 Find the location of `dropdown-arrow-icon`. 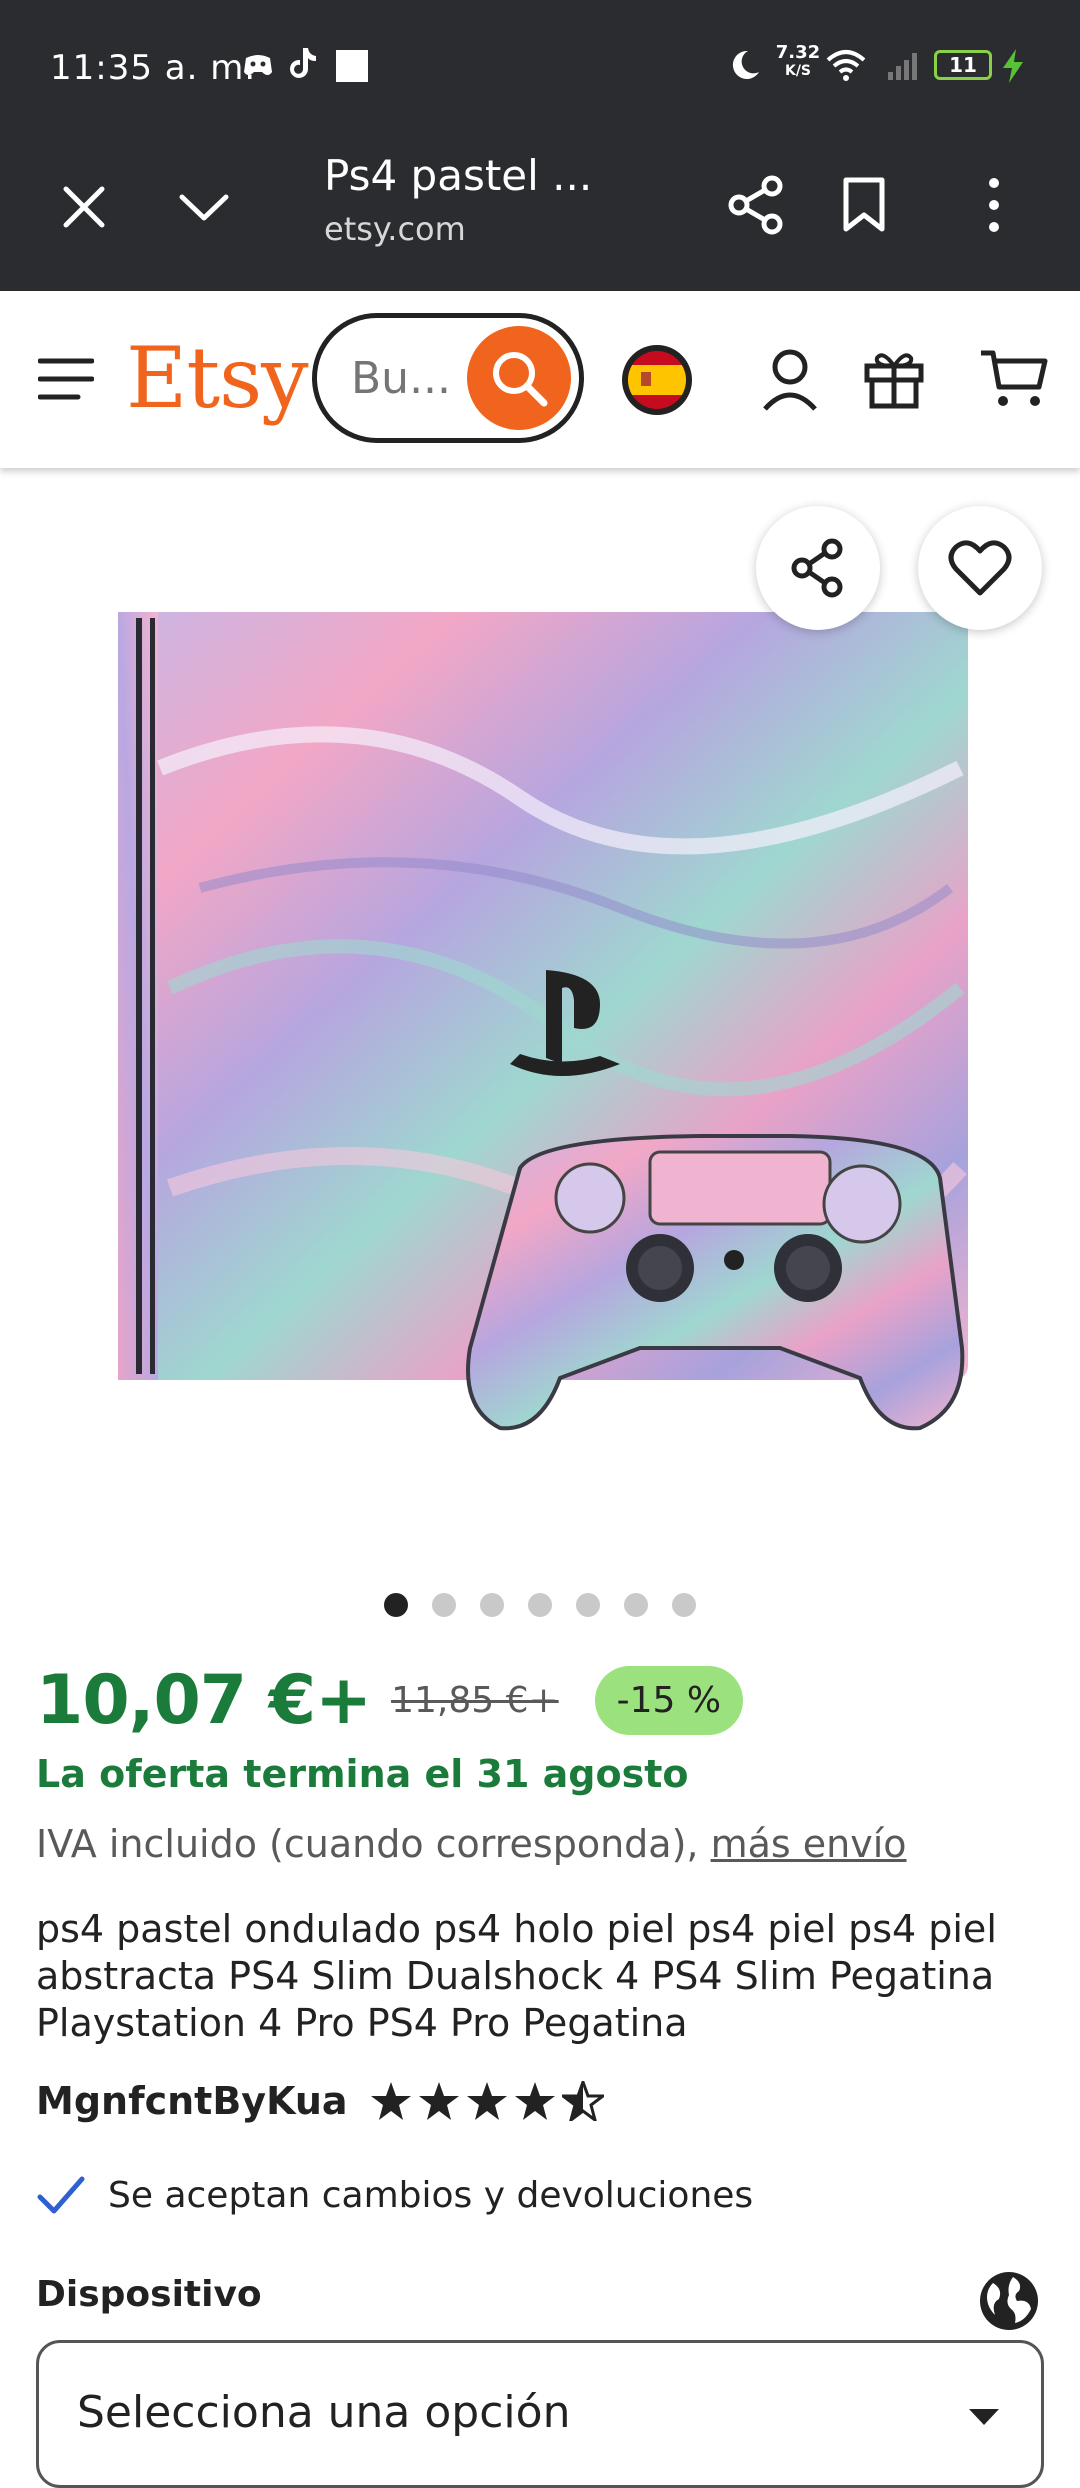

dropdown-arrow-icon is located at coordinates (984, 2417).